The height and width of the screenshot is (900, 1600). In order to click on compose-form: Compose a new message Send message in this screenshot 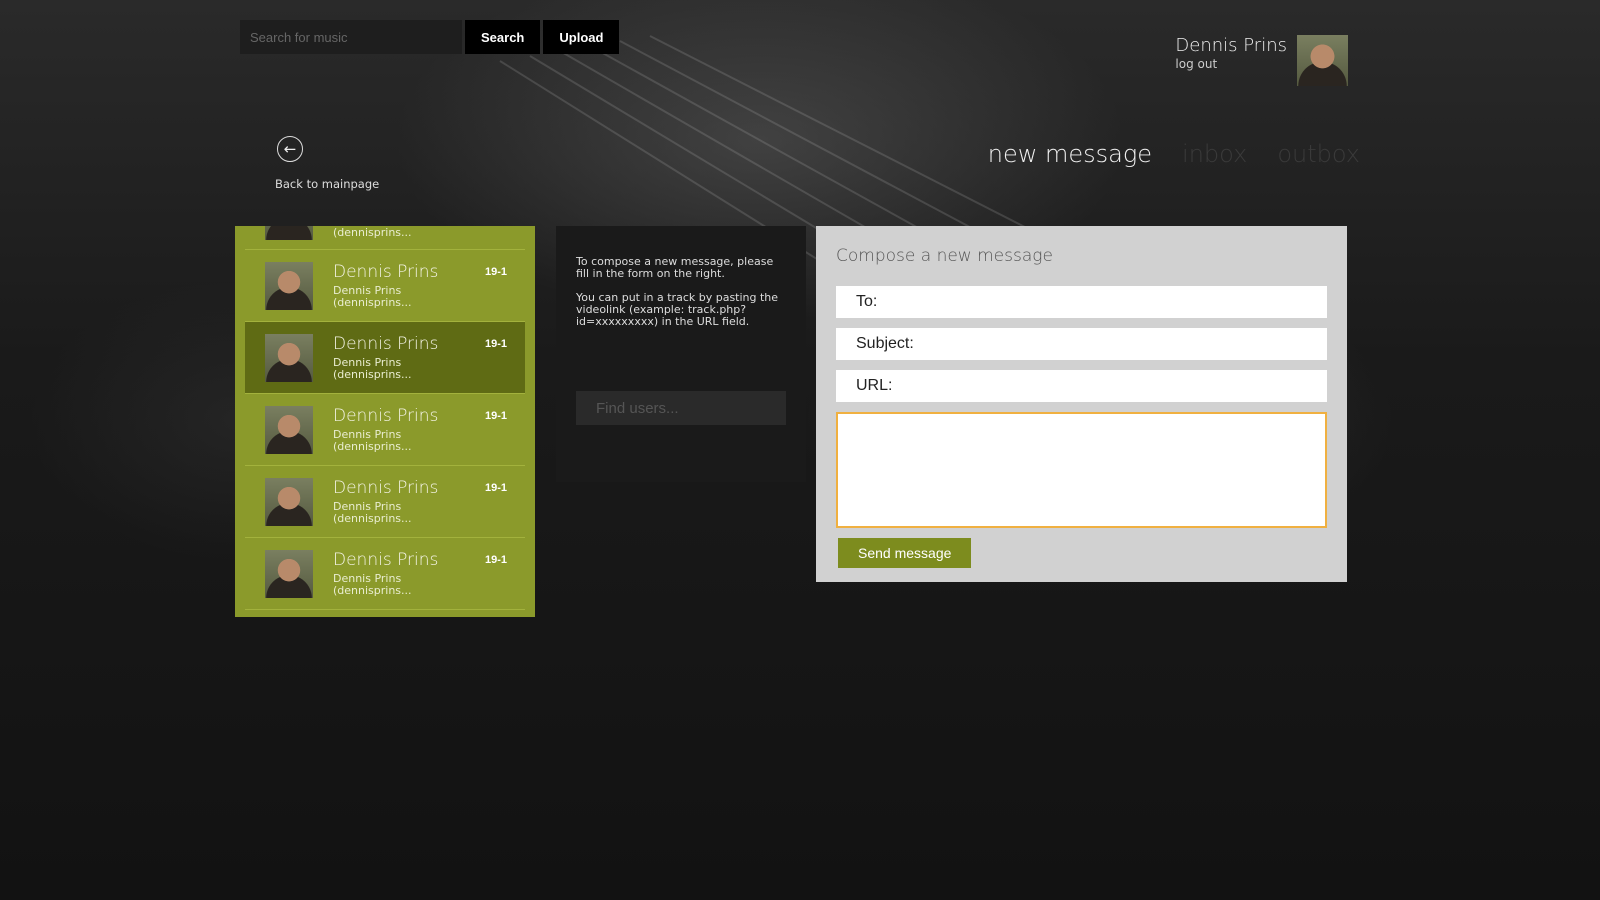, I will do `click(1081, 404)`.